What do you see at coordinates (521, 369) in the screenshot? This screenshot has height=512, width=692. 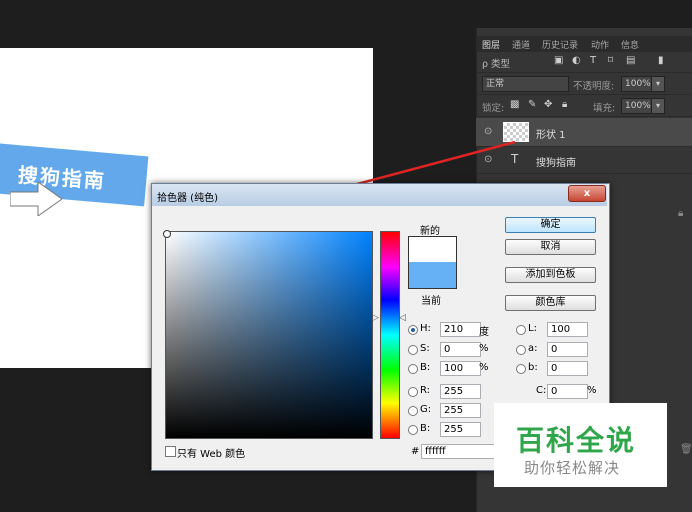 I see `lab-b-radio` at bounding box center [521, 369].